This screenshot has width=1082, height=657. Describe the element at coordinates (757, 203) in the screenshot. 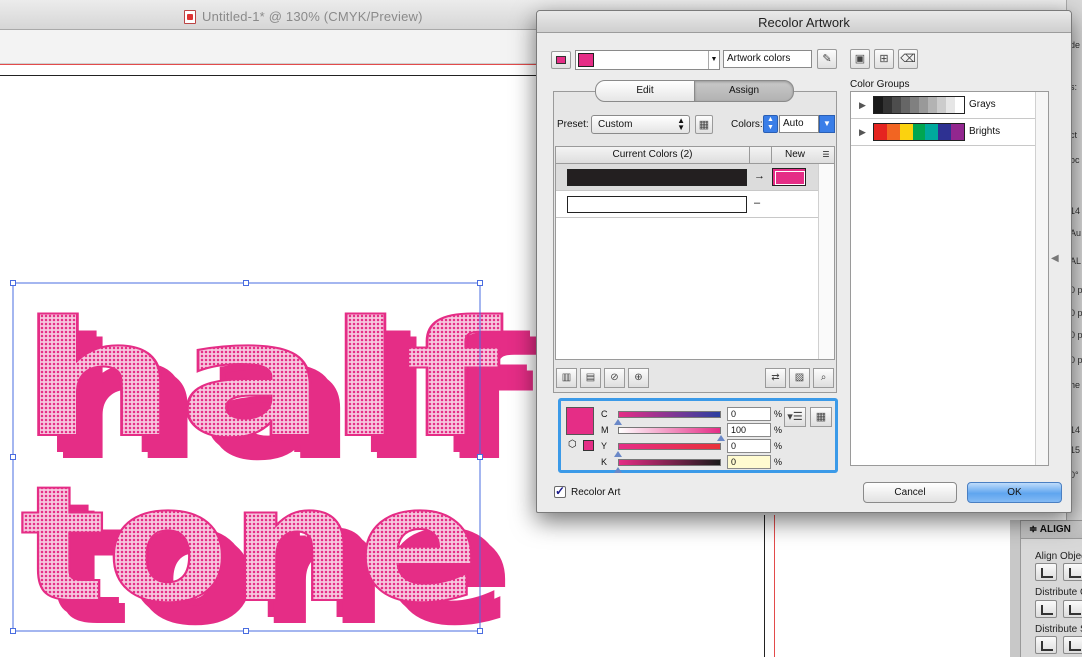

I see `no-mapping-dash: –` at that location.